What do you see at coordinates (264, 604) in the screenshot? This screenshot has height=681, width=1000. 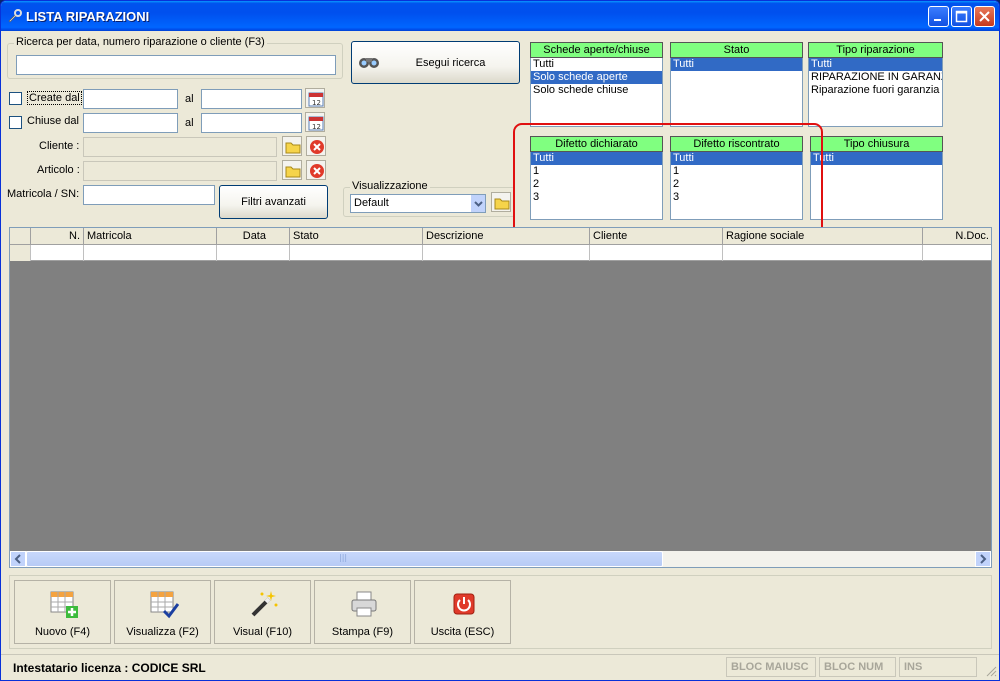 I see `magic-wand-icon` at bounding box center [264, 604].